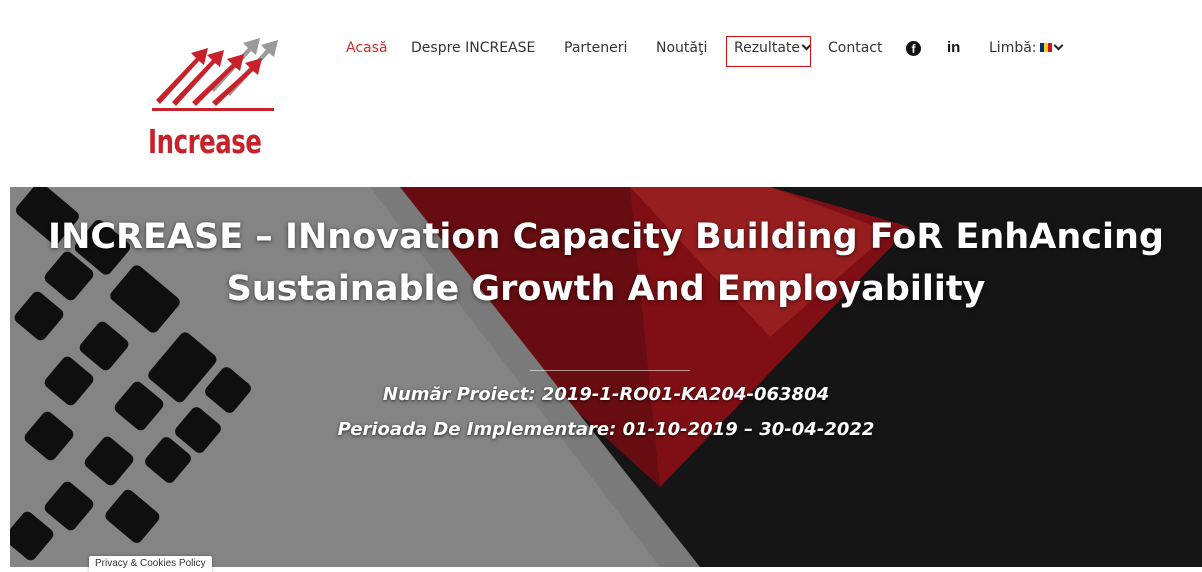 This screenshot has height=572, width=1202. What do you see at coordinates (953, 47) in the screenshot?
I see `linkedin-icon: in` at bounding box center [953, 47].